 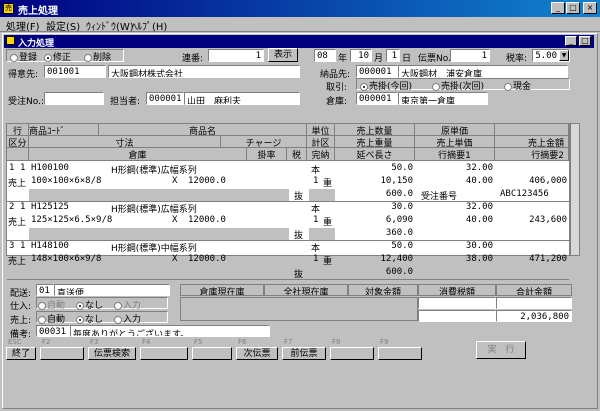 What do you see at coordinates (159, 273) in the screenshot?
I see `row-warehouse-bar` at bounding box center [159, 273].